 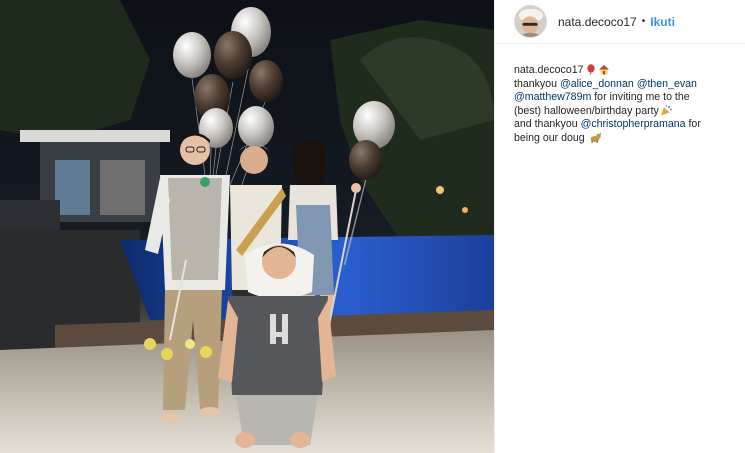 I want to click on caption-text: being our doug, so click(x=549, y=137).